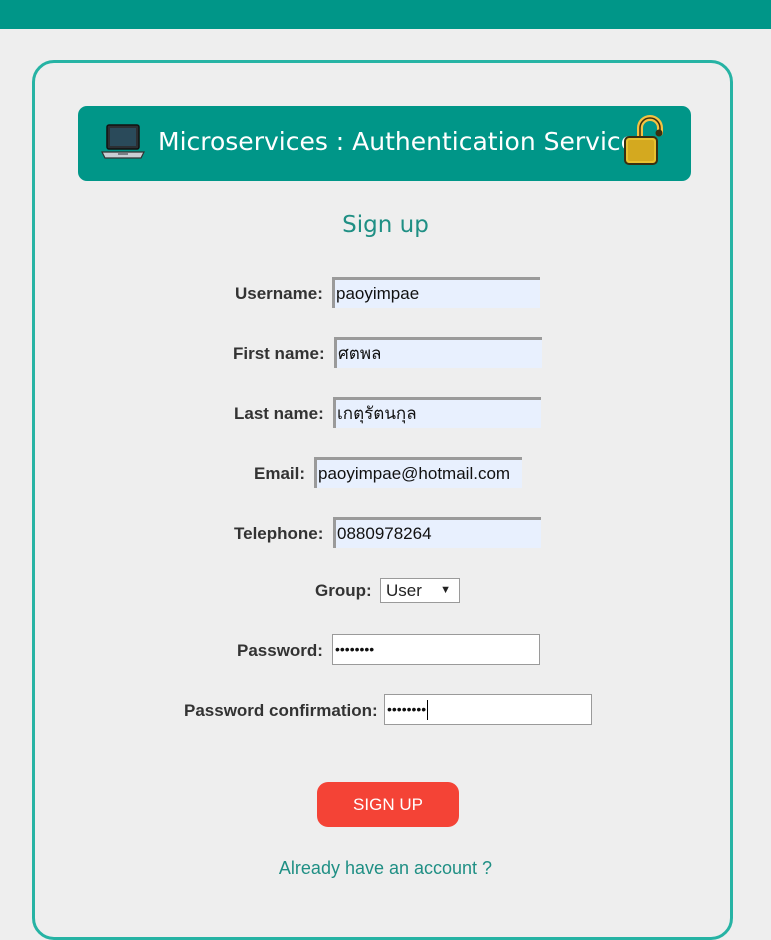 This screenshot has height=940, width=771. Describe the element at coordinates (279, 353) in the screenshot. I see `first-name-label: First name:` at that location.